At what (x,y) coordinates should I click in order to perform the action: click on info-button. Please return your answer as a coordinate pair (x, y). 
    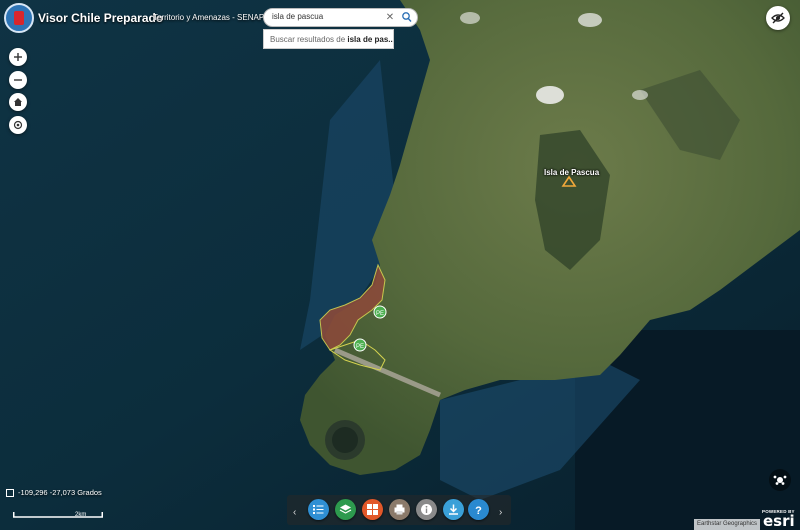
    Looking at the image, I should click on (426, 509).